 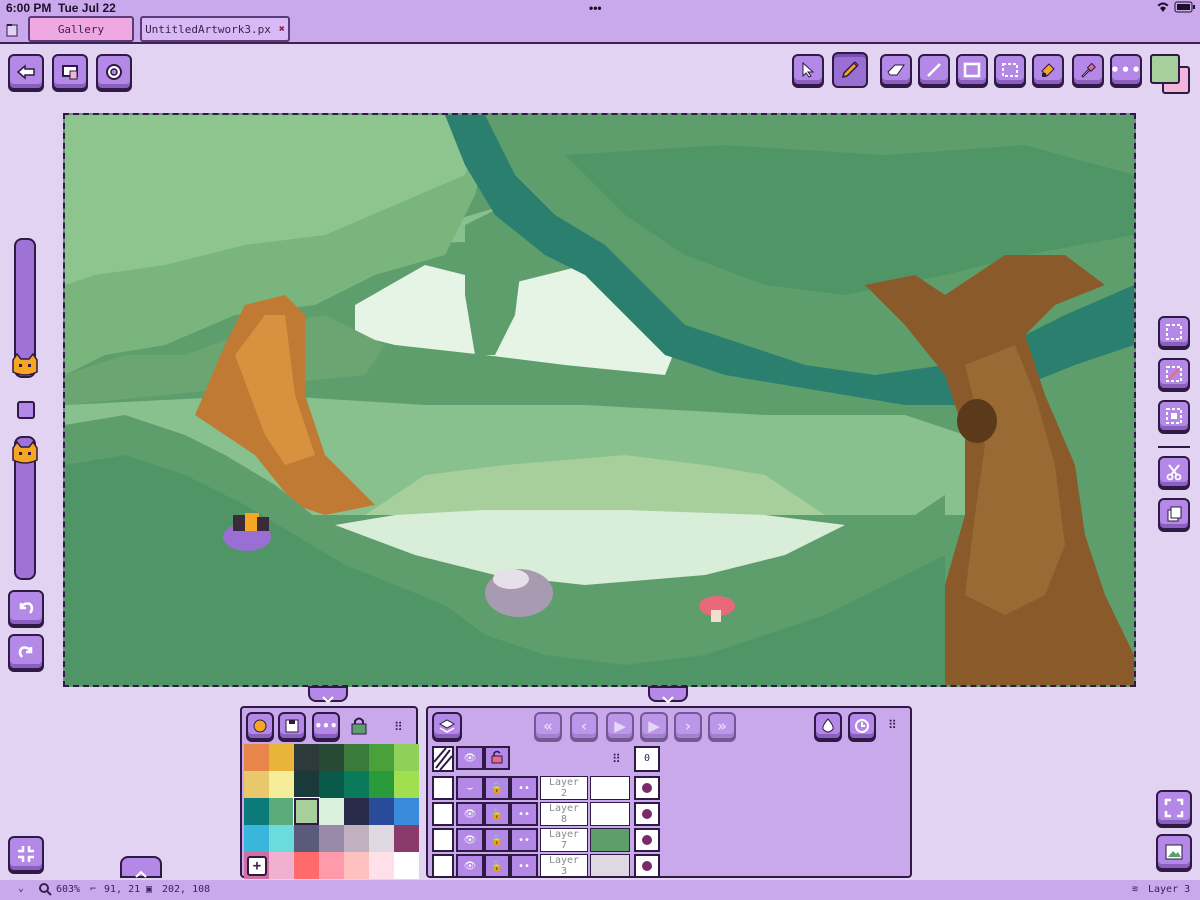 I want to click on undo-button, so click(x=26, y=608).